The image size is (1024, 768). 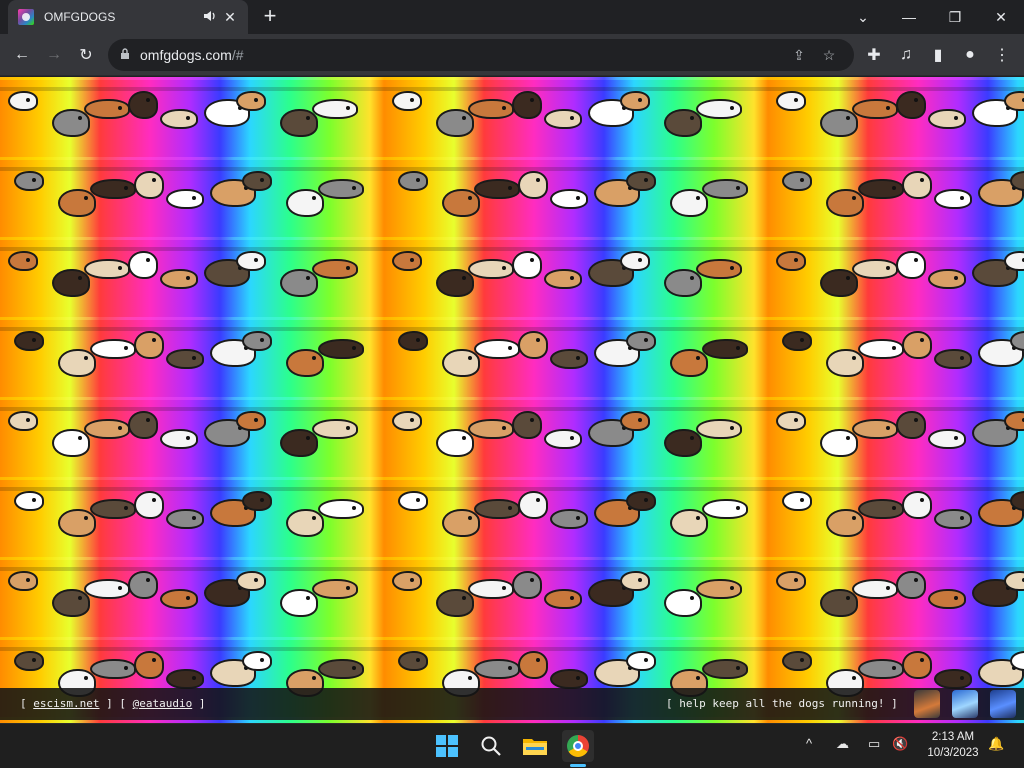 What do you see at coordinates (842, 744) in the screenshot?
I see `onedrive-icon: ☁` at bounding box center [842, 744].